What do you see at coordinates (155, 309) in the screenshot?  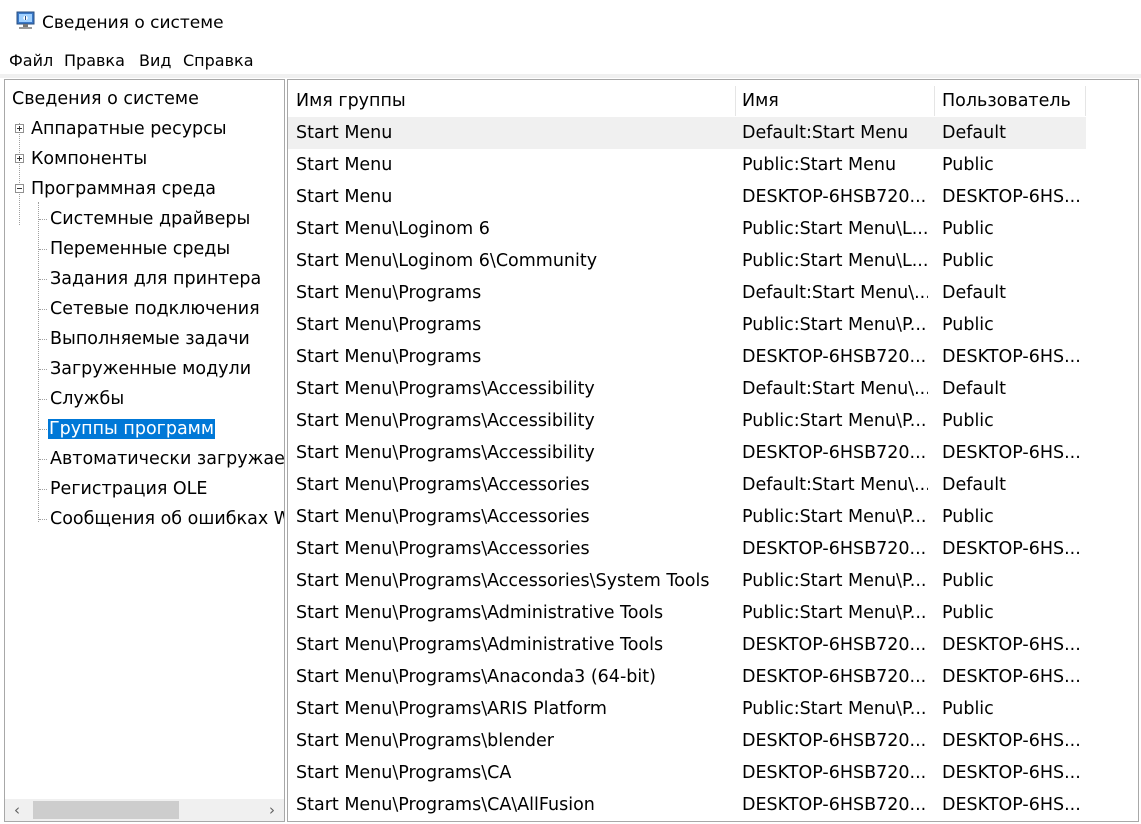 I see `tree-item-network-connections: Сетевые подключения` at bounding box center [155, 309].